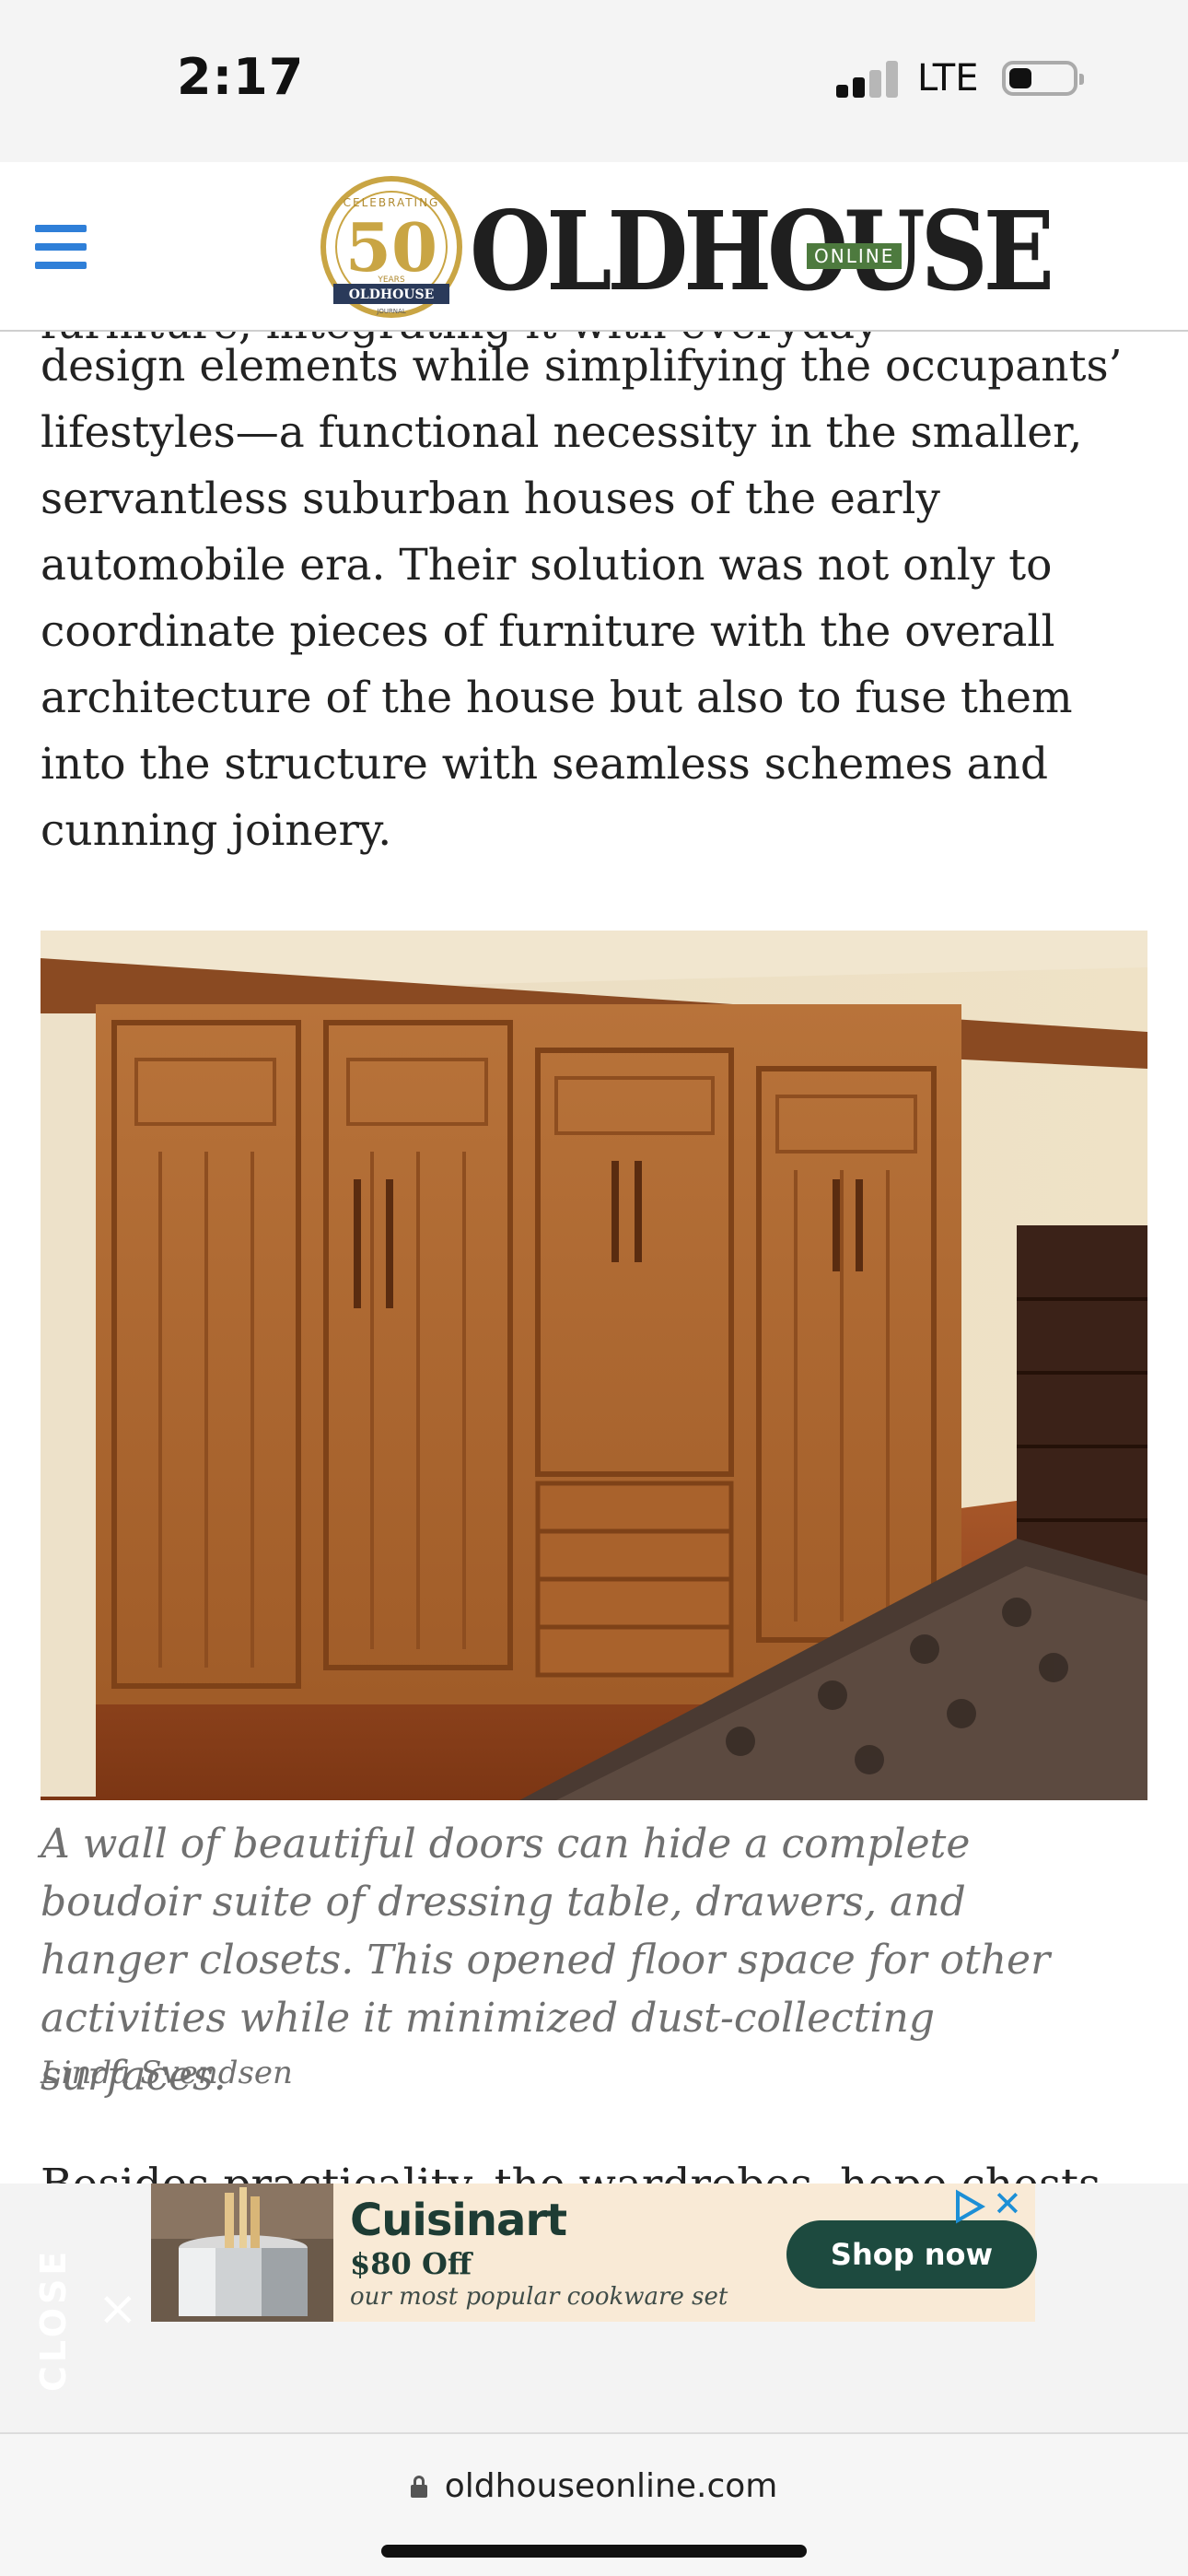  I want to click on ad-dismiss-icon: ✕, so click(1007, 2204).